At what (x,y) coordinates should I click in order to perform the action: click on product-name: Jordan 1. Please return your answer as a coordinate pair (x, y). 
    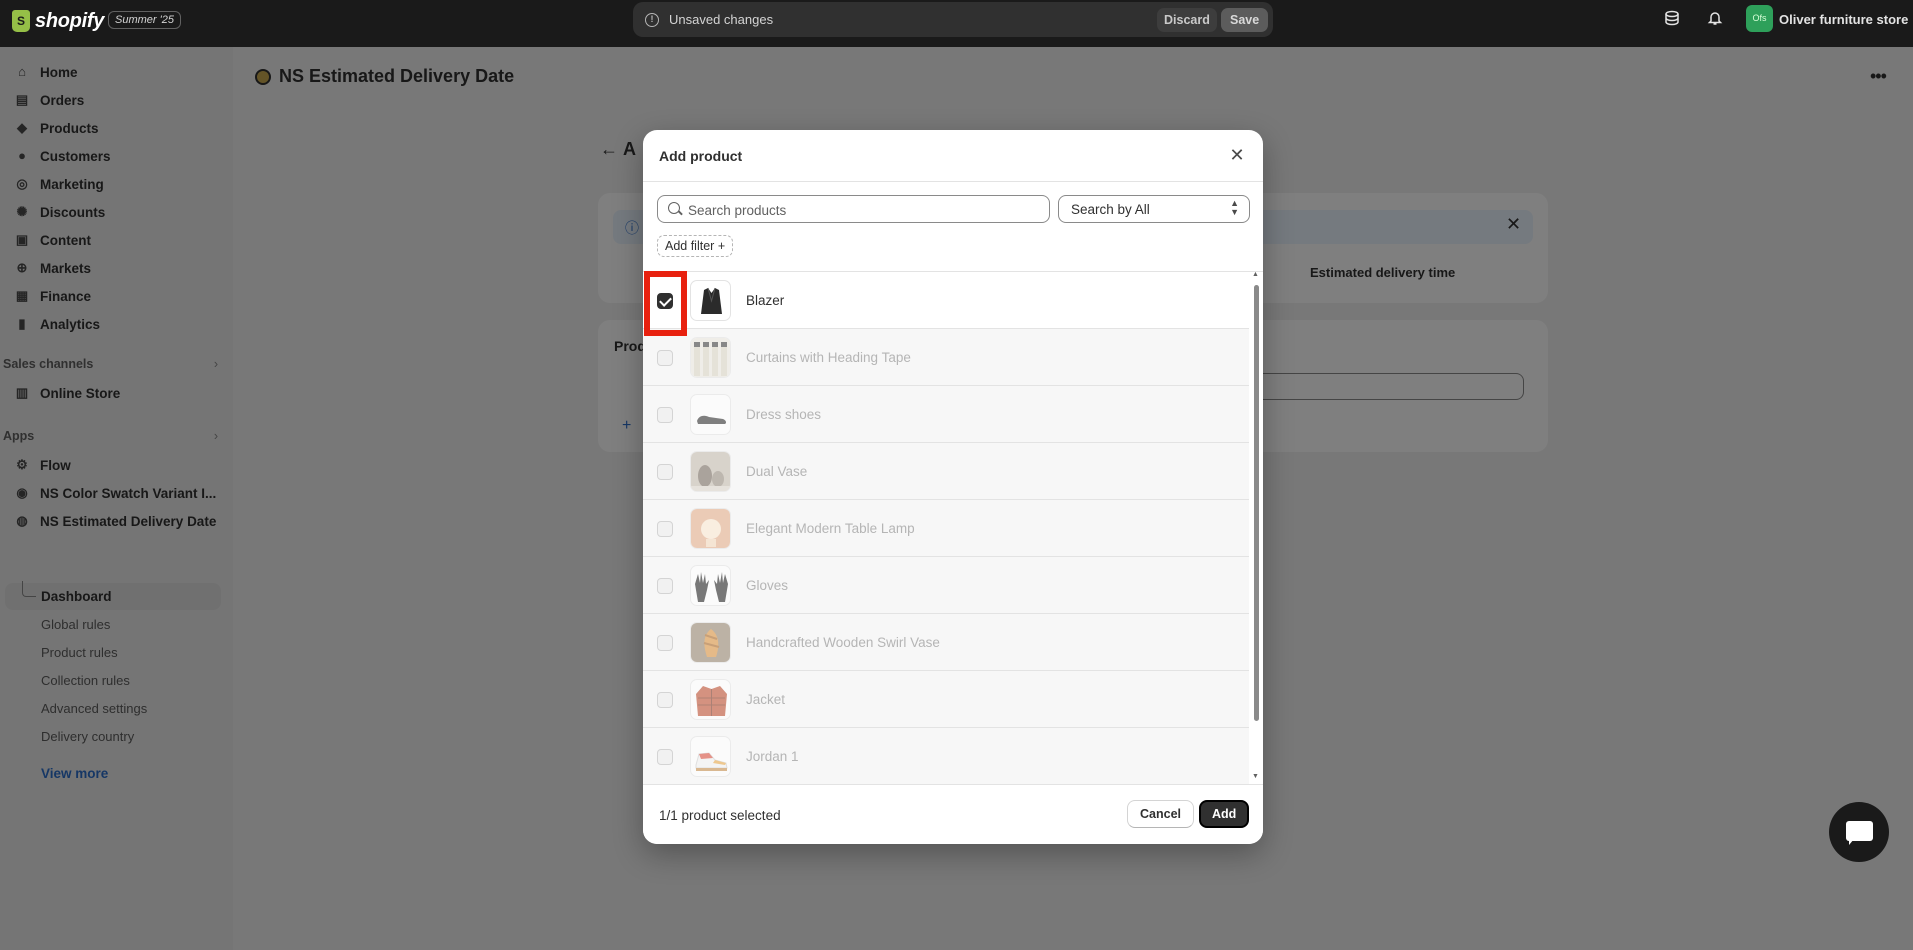
    Looking at the image, I should click on (772, 756).